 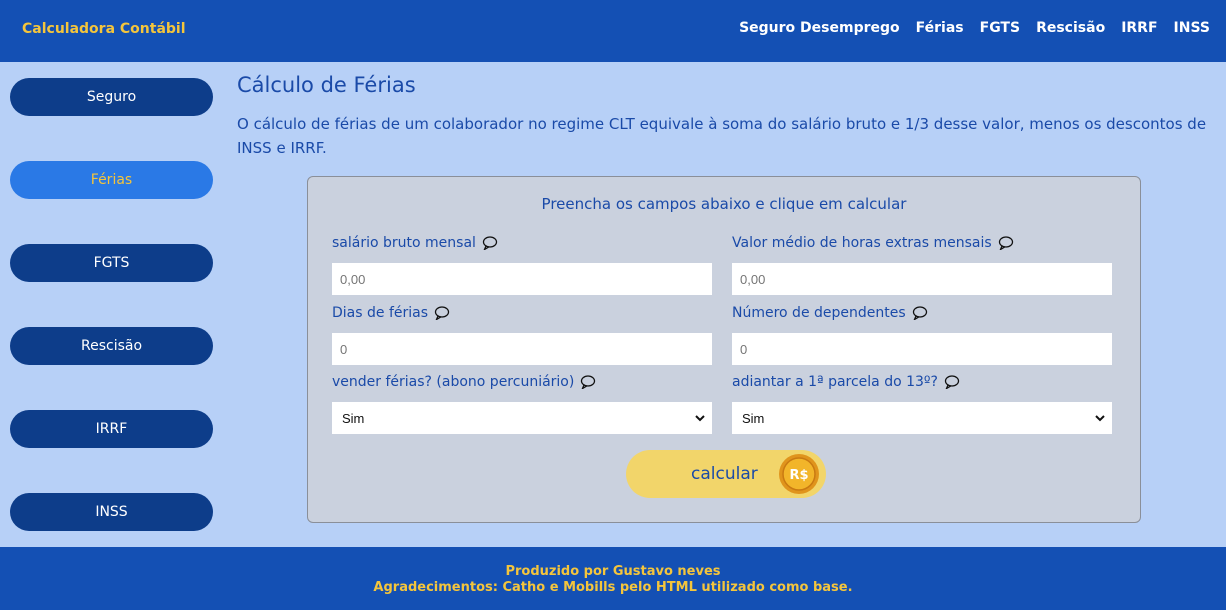 I want to click on footer-credit: Produzido por Gustavo neves, so click(x=613, y=571).